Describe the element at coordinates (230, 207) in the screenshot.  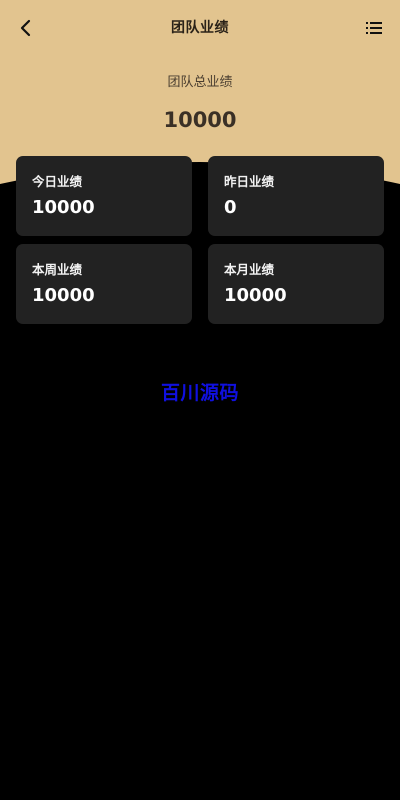
I see `stat-card-value: 0` at that location.